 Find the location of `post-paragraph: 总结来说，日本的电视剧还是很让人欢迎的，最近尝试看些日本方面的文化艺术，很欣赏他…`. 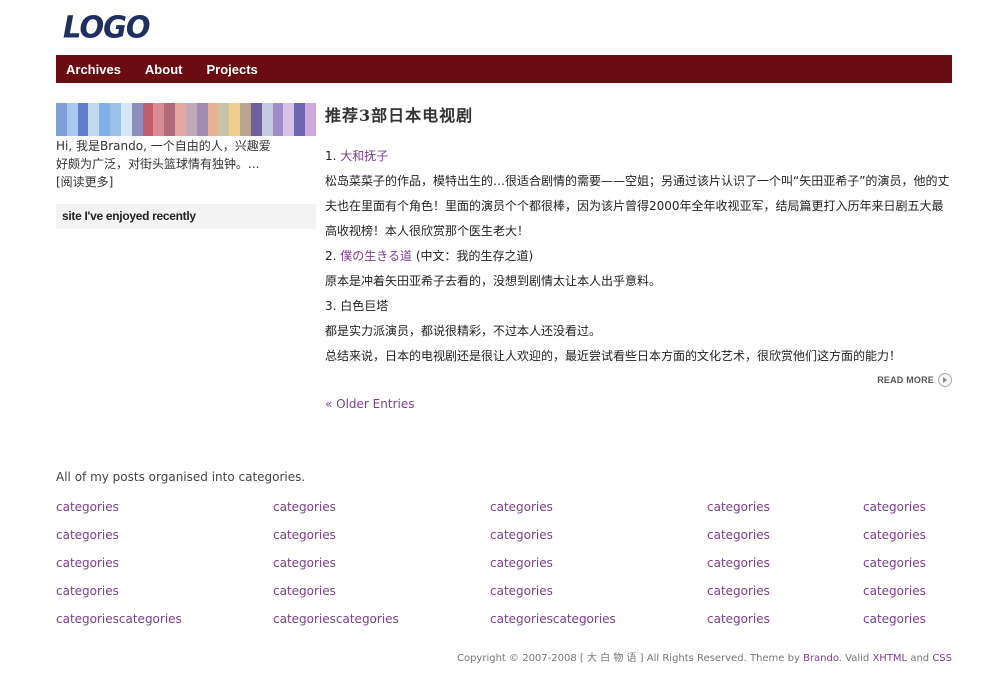

post-paragraph: 总结来说，日本的电视剧还是很让人欢迎的，最近尝试看些日本方面的文化艺术，很欣赏他… is located at coordinates (613, 356).